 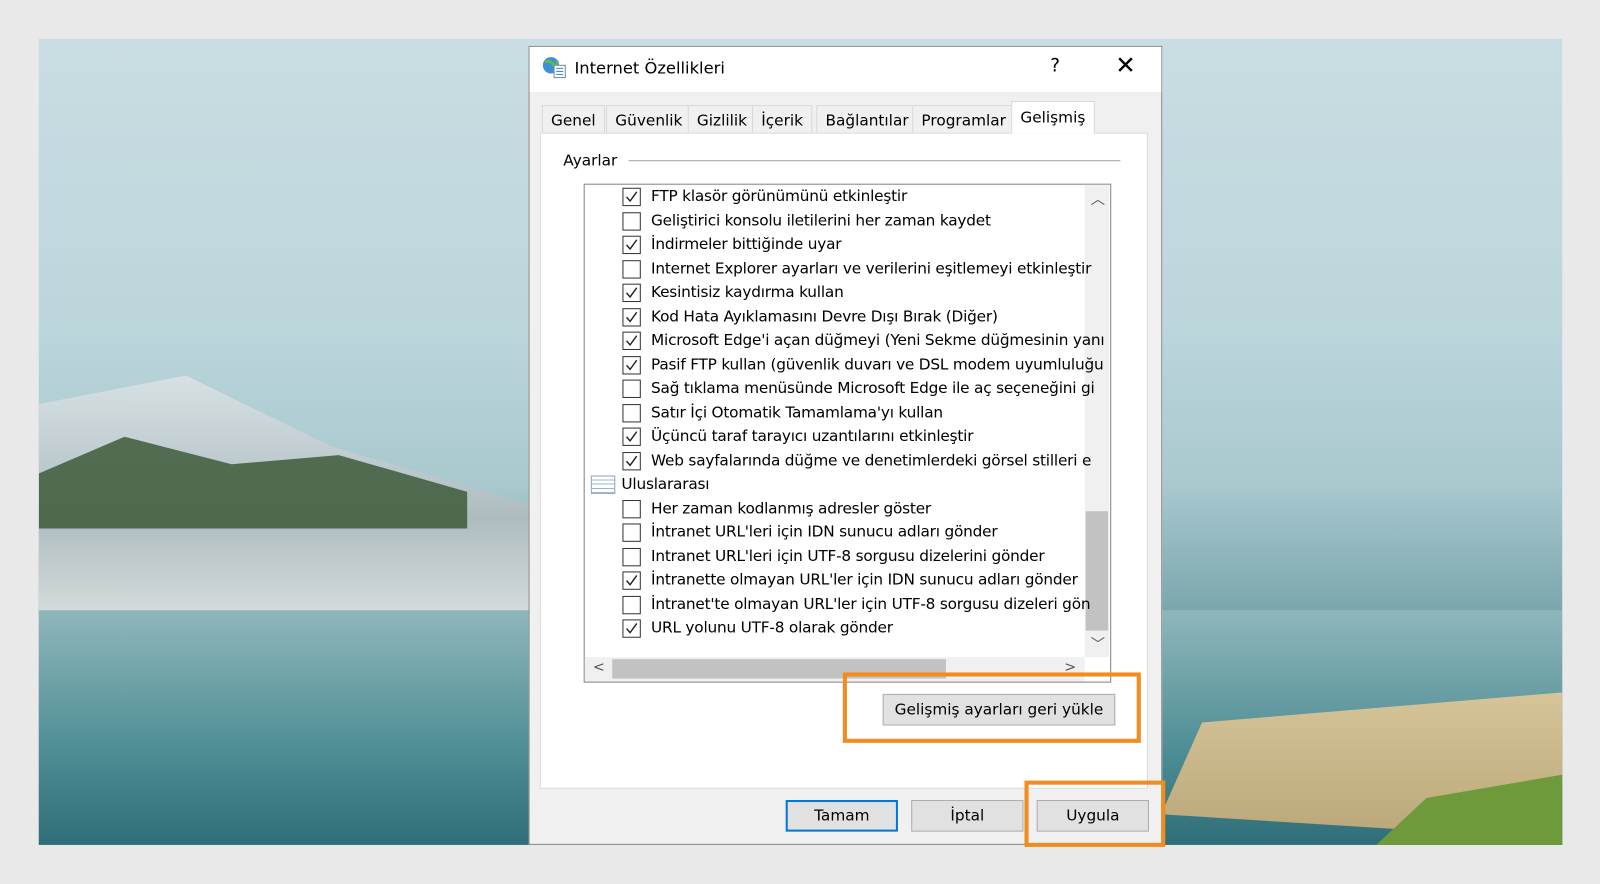 What do you see at coordinates (1053, 117) in the screenshot?
I see `tab-gelismis: Gelişmiş` at bounding box center [1053, 117].